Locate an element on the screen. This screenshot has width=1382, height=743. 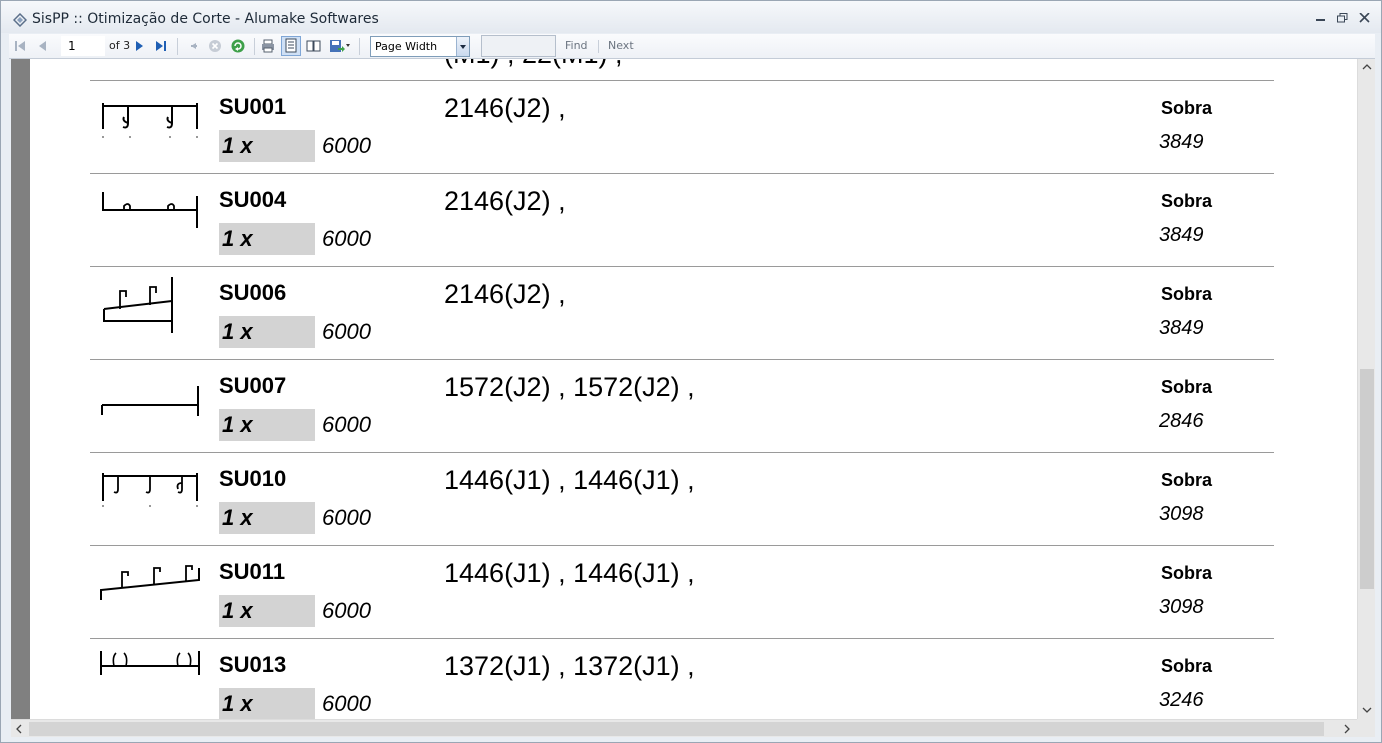
report-row: SU004 1 x 6000 2146(J2) , Sobra 3849 is located at coordinates (682, 220).